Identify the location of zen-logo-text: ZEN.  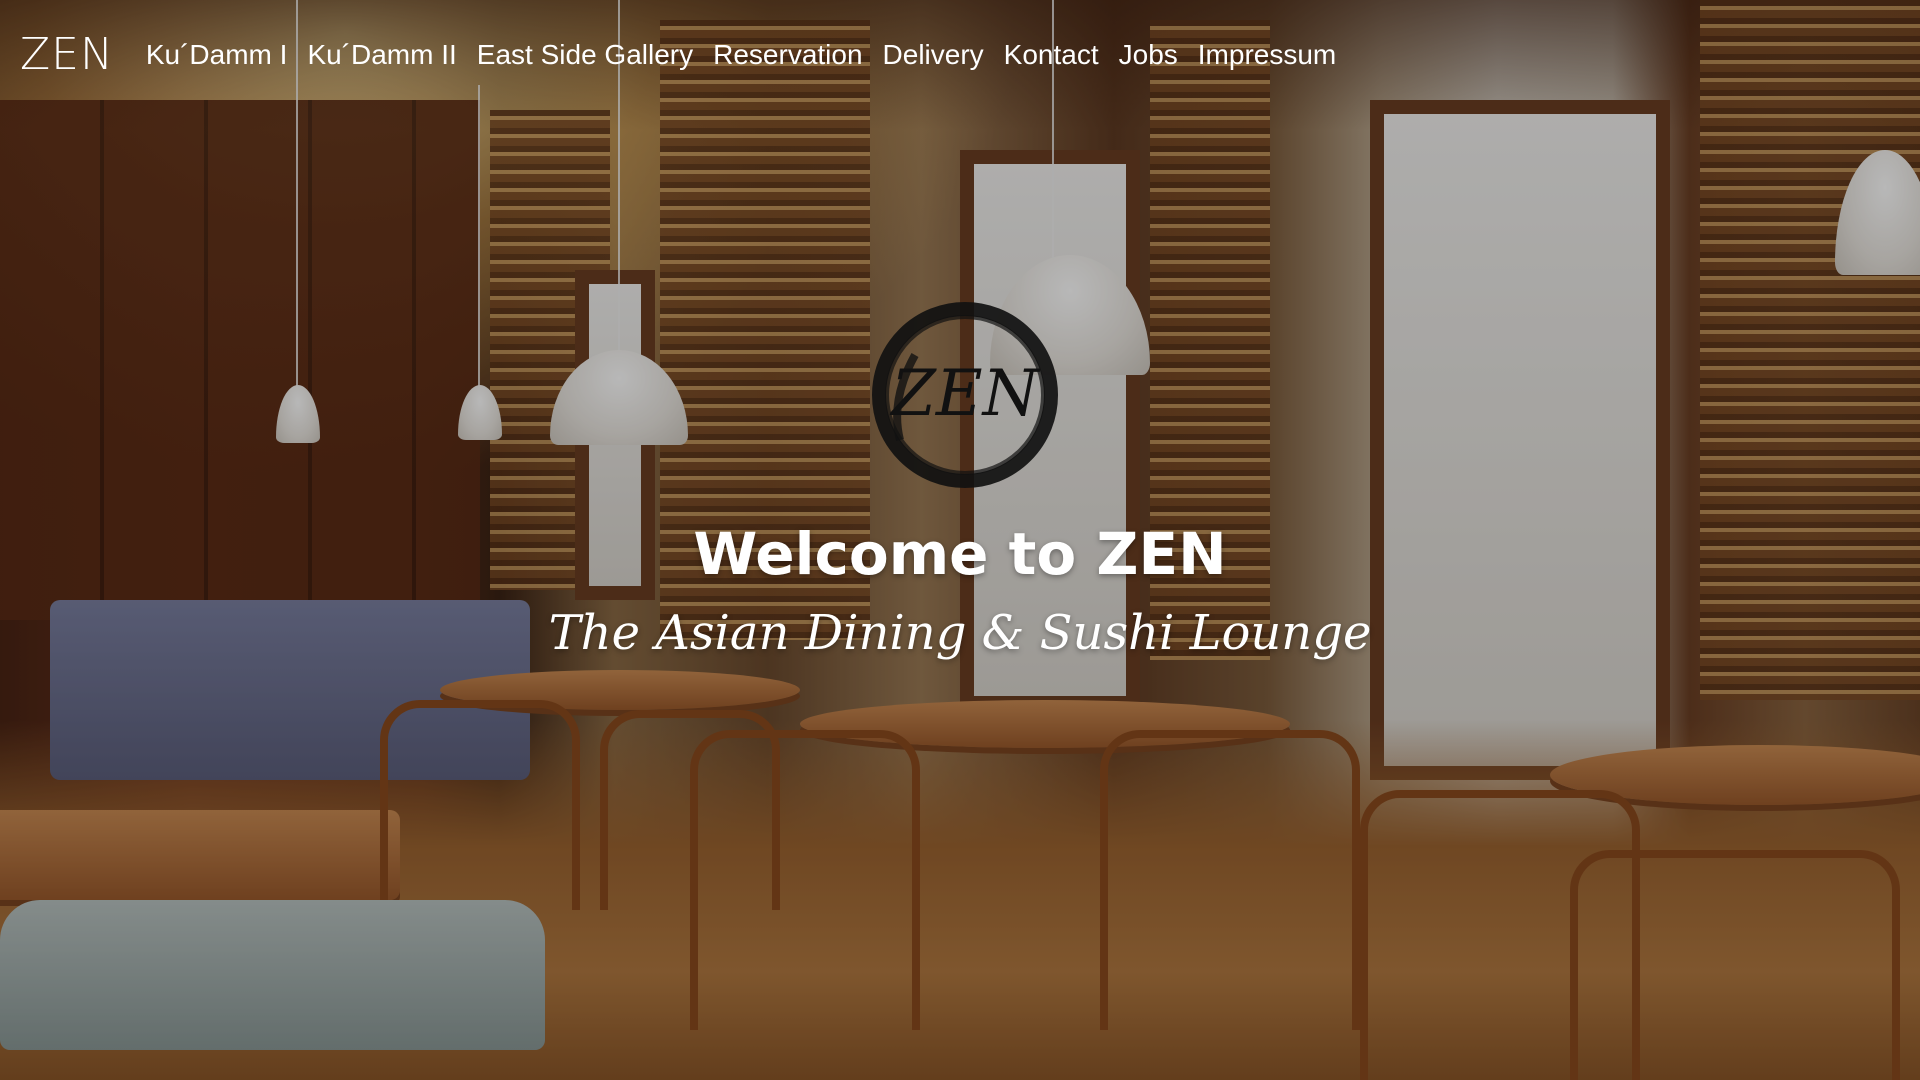
(964, 394).